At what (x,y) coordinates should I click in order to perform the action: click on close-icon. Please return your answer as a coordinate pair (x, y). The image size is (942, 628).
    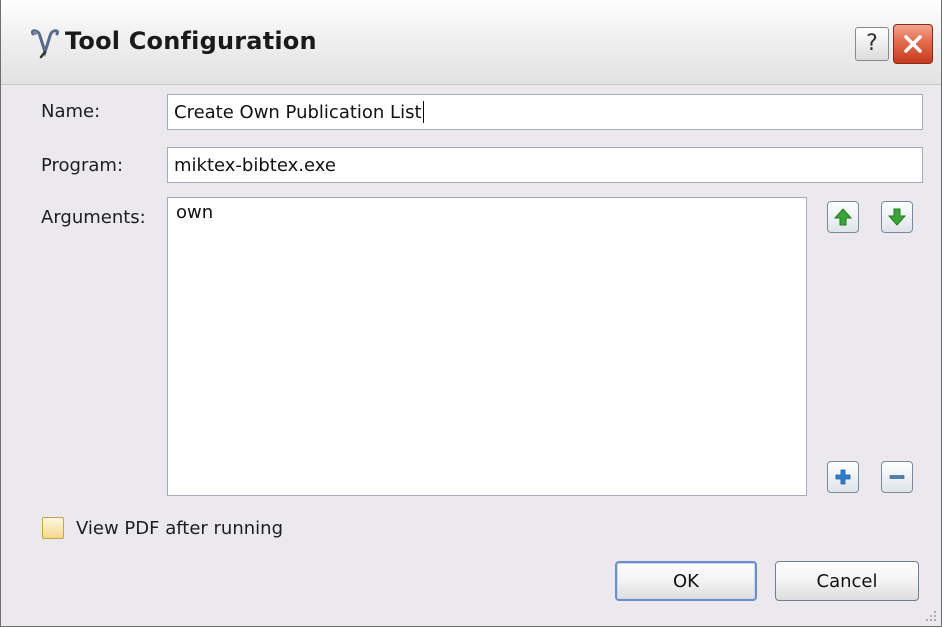
    Looking at the image, I should click on (913, 44).